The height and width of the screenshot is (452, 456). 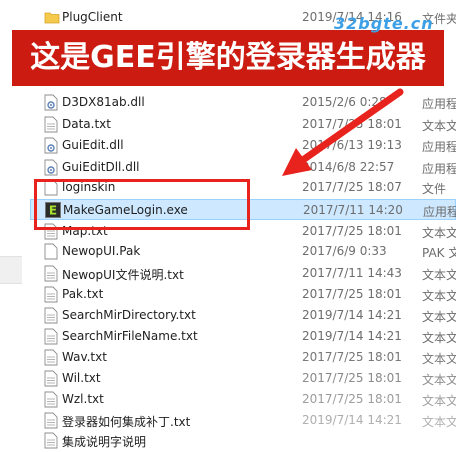 What do you see at coordinates (243, 102) in the screenshot?
I see `file-row: D3DX81ab.dll 2015/2/6 0:28 应用程` at bounding box center [243, 102].